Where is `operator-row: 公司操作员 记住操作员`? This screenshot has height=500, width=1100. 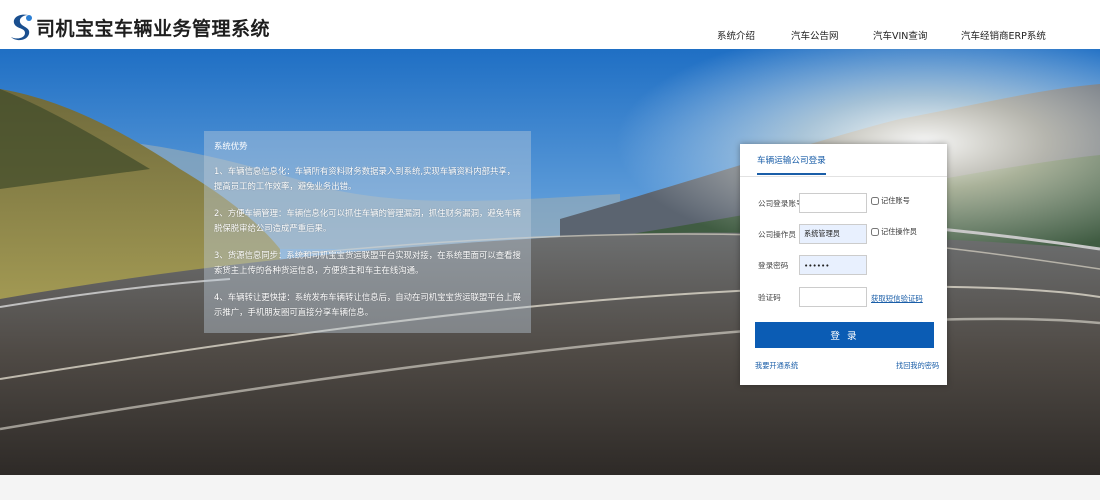
operator-row: 公司操作员 记住操作员 is located at coordinates (843, 235).